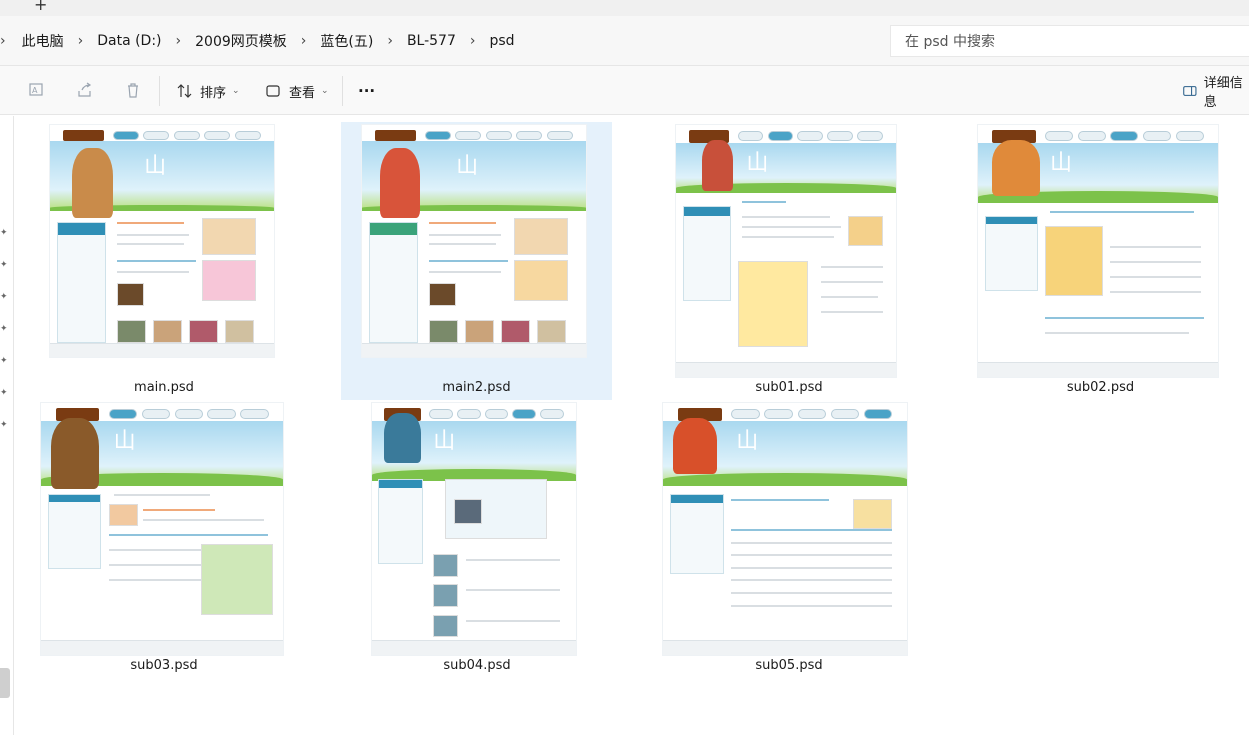 This screenshot has width=1249, height=735. I want to click on search-input: 在 psd 中搜索, so click(1069, 41).